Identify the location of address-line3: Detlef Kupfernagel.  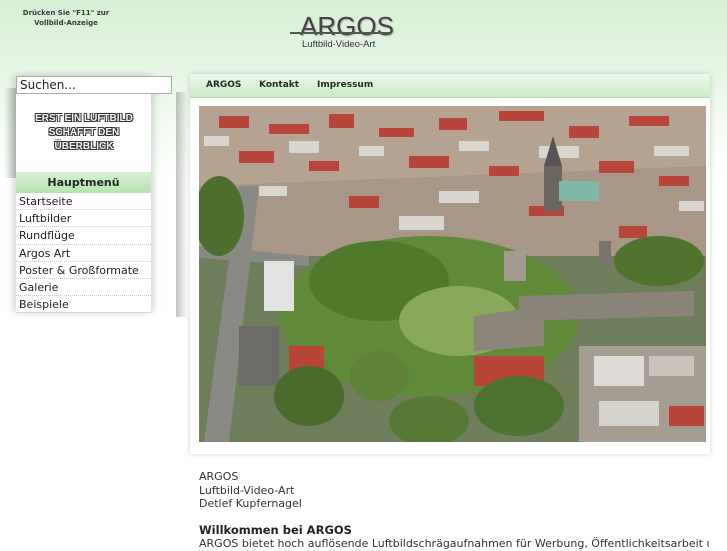
(250, 503).